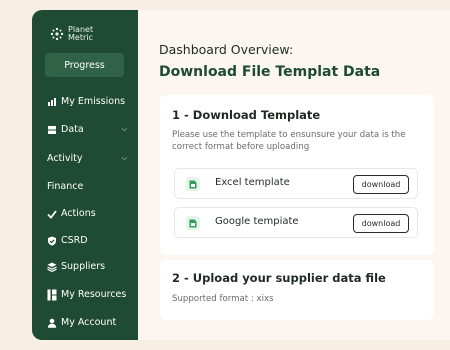 The width and height of the screenshot is (450, 350). What do you see at coordinates (223, 299) in the screenshot?
I see `step2-description: Supported format : xixs` at bounding box center [223, 299].